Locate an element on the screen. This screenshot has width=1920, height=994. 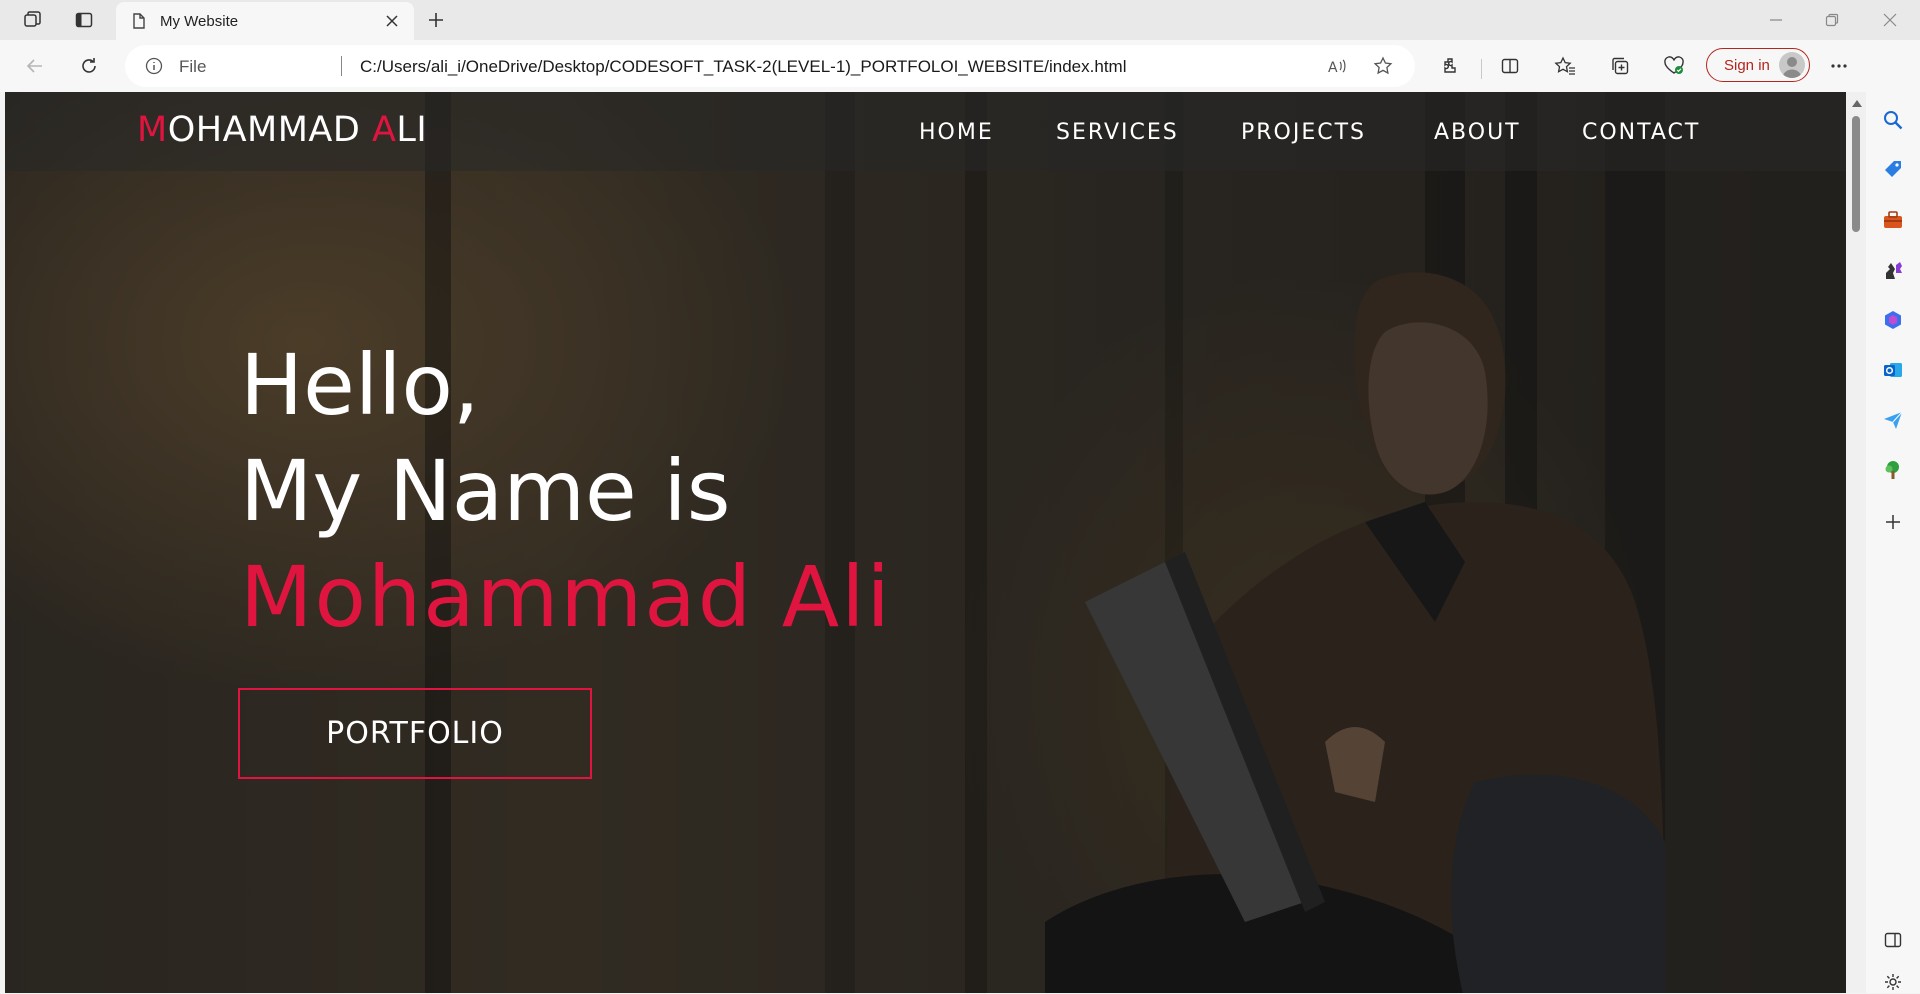
outlook-icon is located at coordinates (1893, 370).